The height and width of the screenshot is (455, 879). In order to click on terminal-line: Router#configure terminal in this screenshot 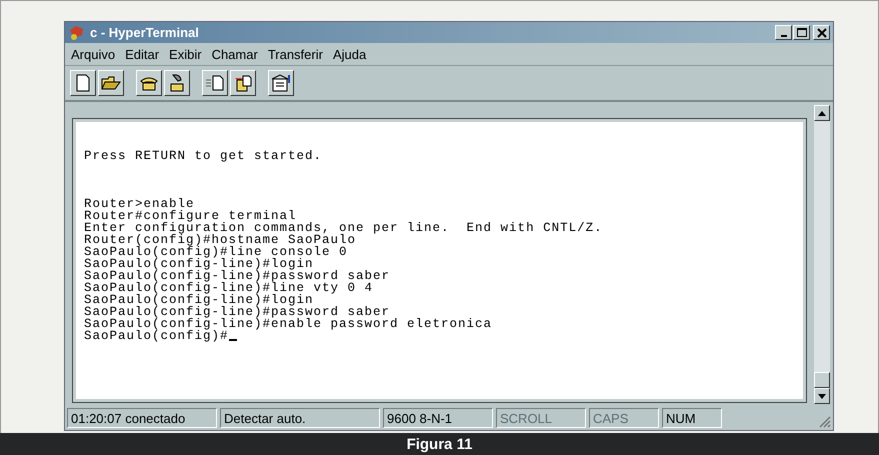, I will do `click(190, 216)`.